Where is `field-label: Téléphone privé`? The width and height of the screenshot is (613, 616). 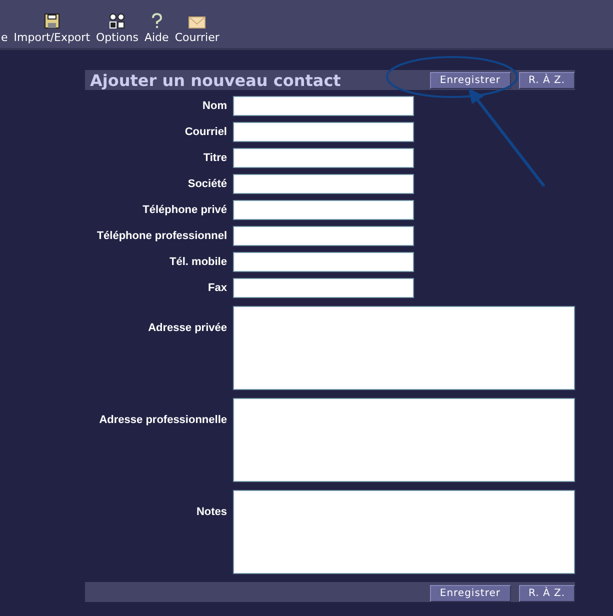 field-label: Téléphone privé is located at coordinates (184, 210).